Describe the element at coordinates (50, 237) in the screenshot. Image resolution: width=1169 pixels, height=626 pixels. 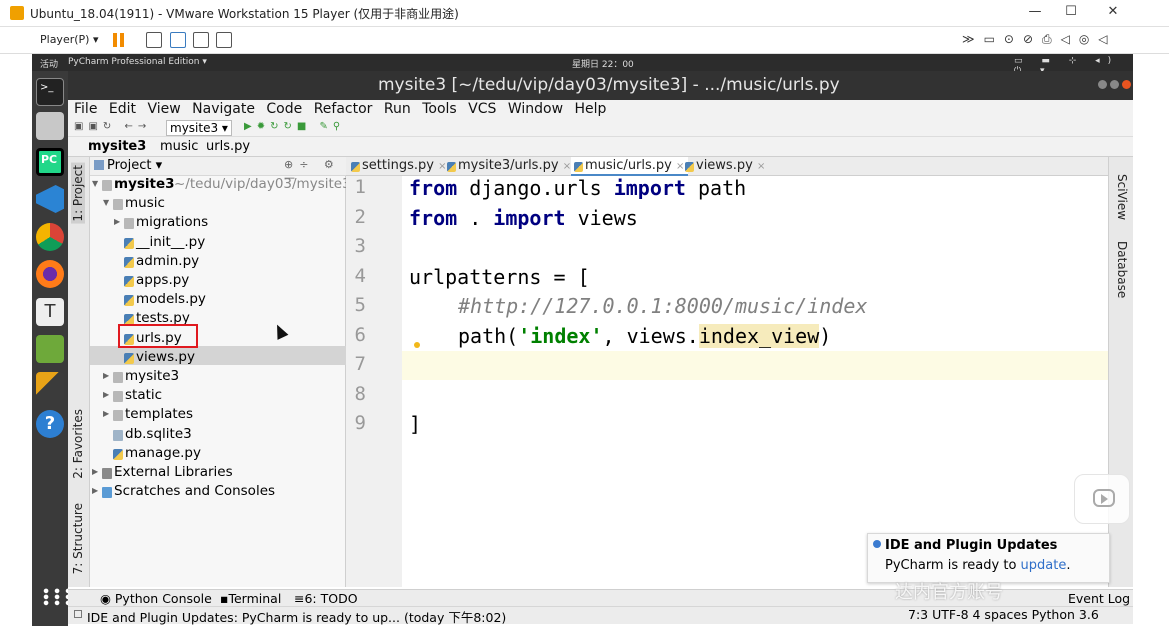
I see `chrome-icon` at that location.